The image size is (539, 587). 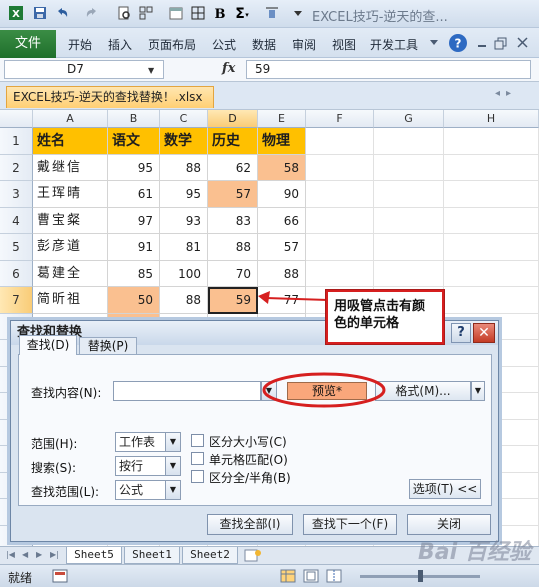 I want to click on tab-home: 开始, so click(x=80, y=44).